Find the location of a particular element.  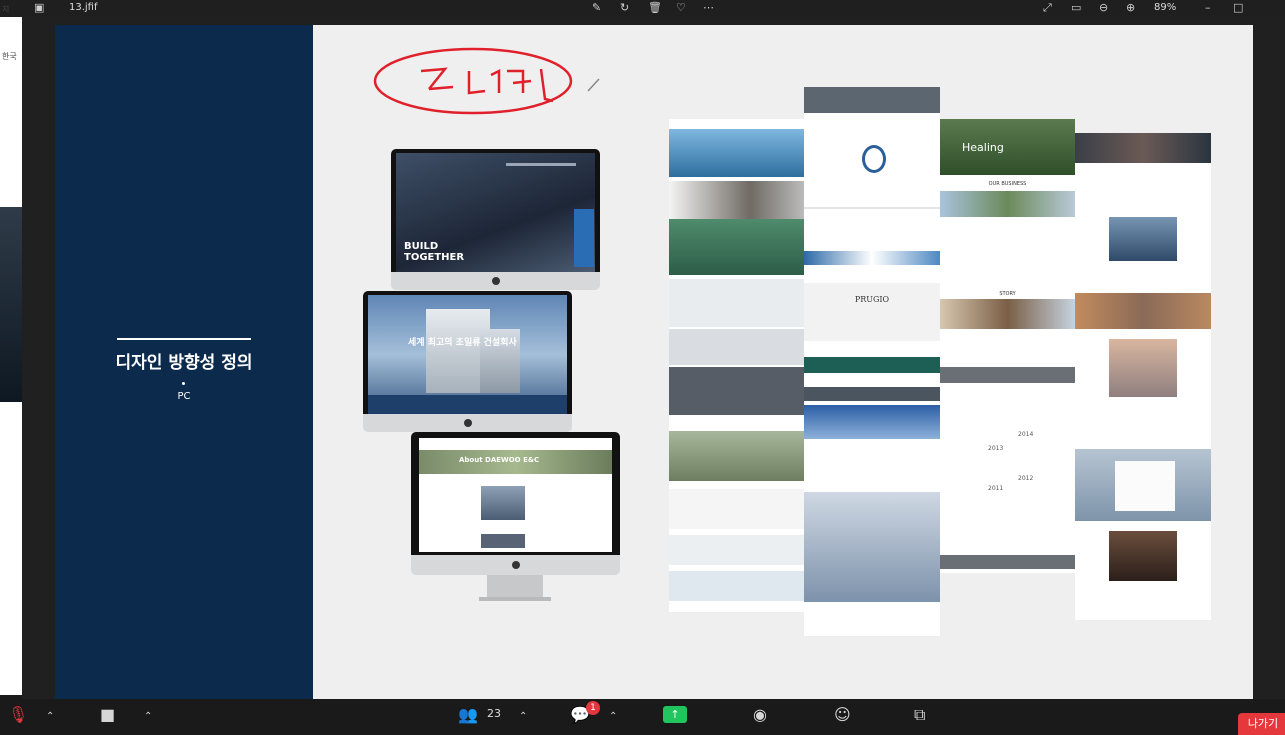

imac-screen-2: 세계 최고의 초일류 건설회사 is located at coordinates (467, 354).